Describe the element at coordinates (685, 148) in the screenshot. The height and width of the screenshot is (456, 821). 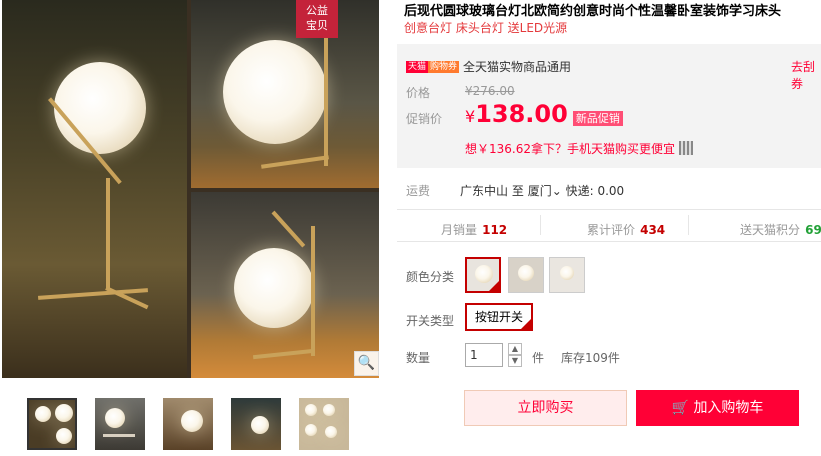
I see `qr-code-icon` at that location.